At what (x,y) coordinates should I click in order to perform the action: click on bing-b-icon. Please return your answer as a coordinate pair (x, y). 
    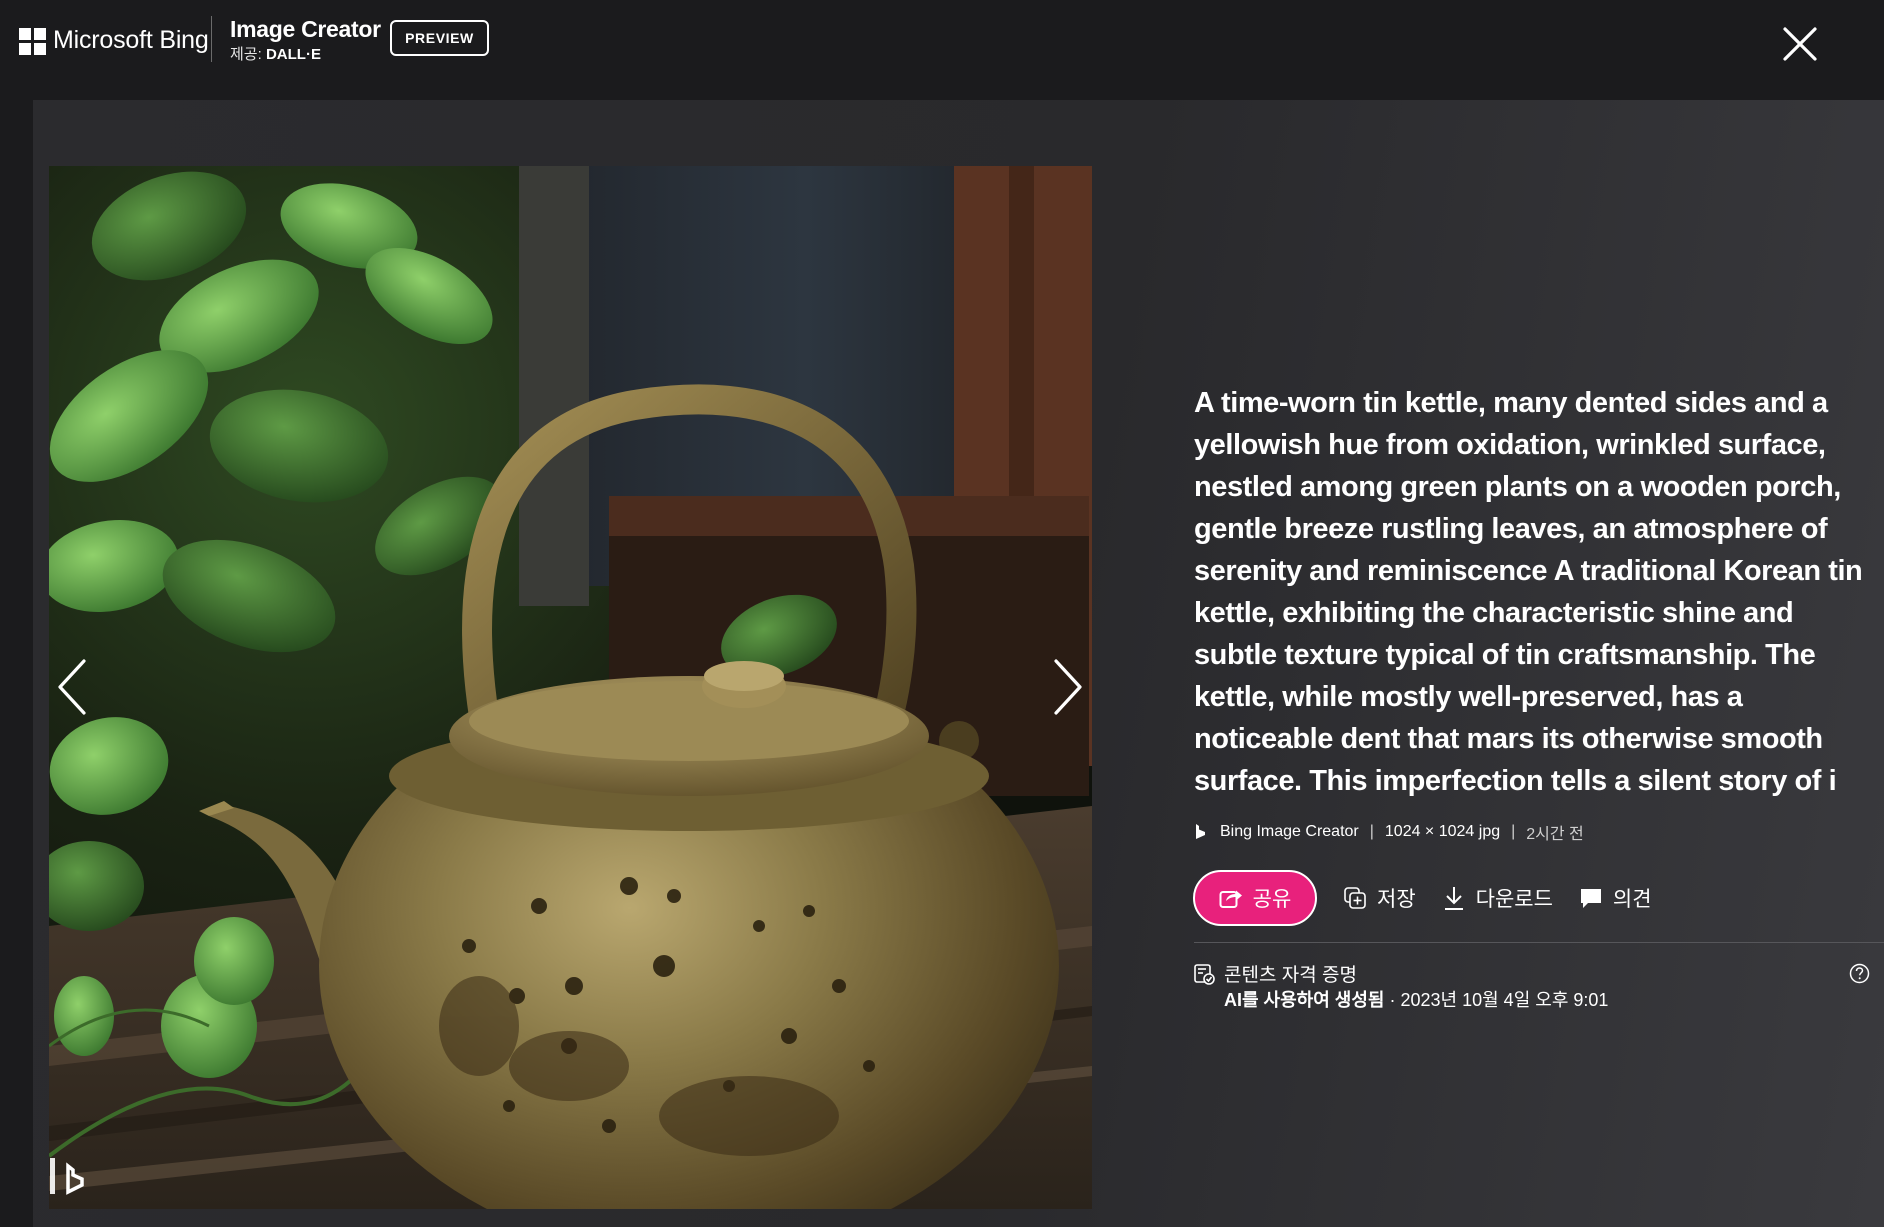
    Looking at the image, I should click on (1200, 831).